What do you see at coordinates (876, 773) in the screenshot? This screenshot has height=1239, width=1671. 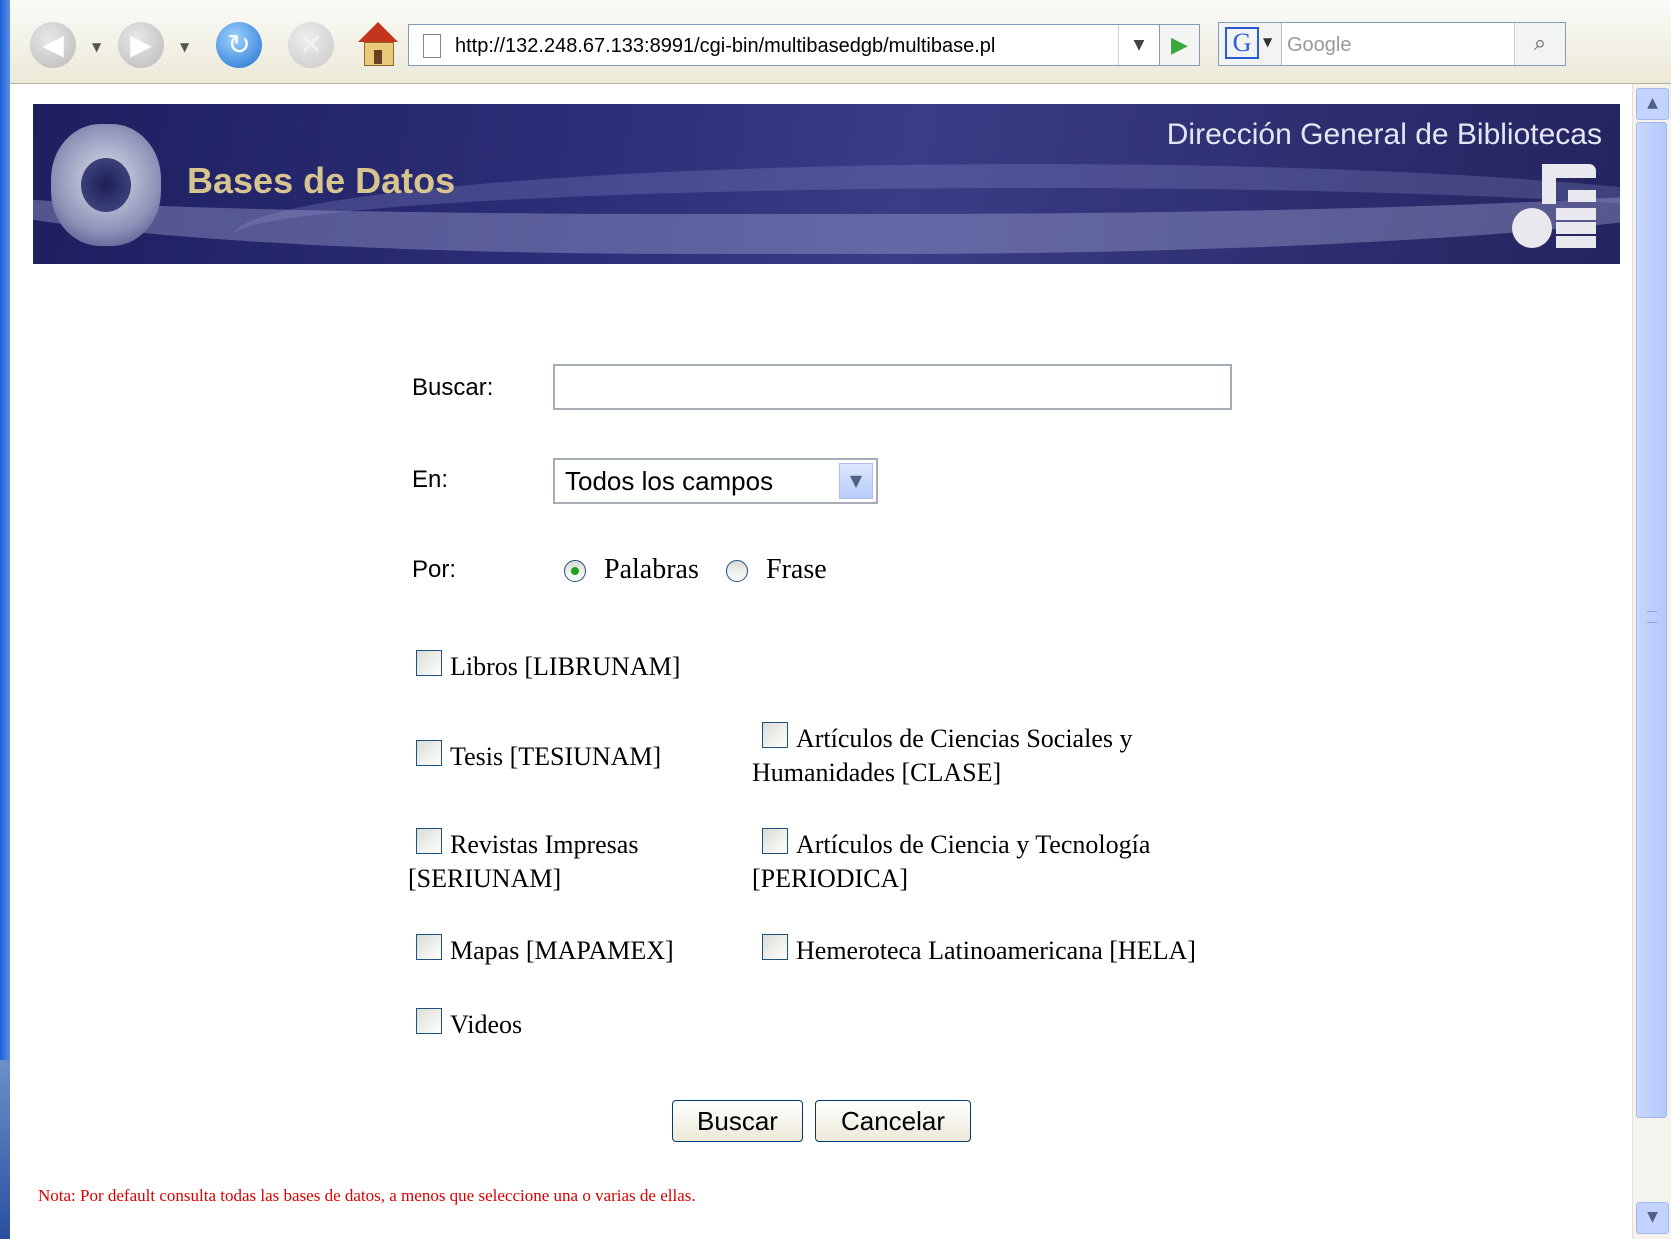 I see `checkbox-clase-label-line2: Humanidades [CLASE]` at bounding box center [876, 773].